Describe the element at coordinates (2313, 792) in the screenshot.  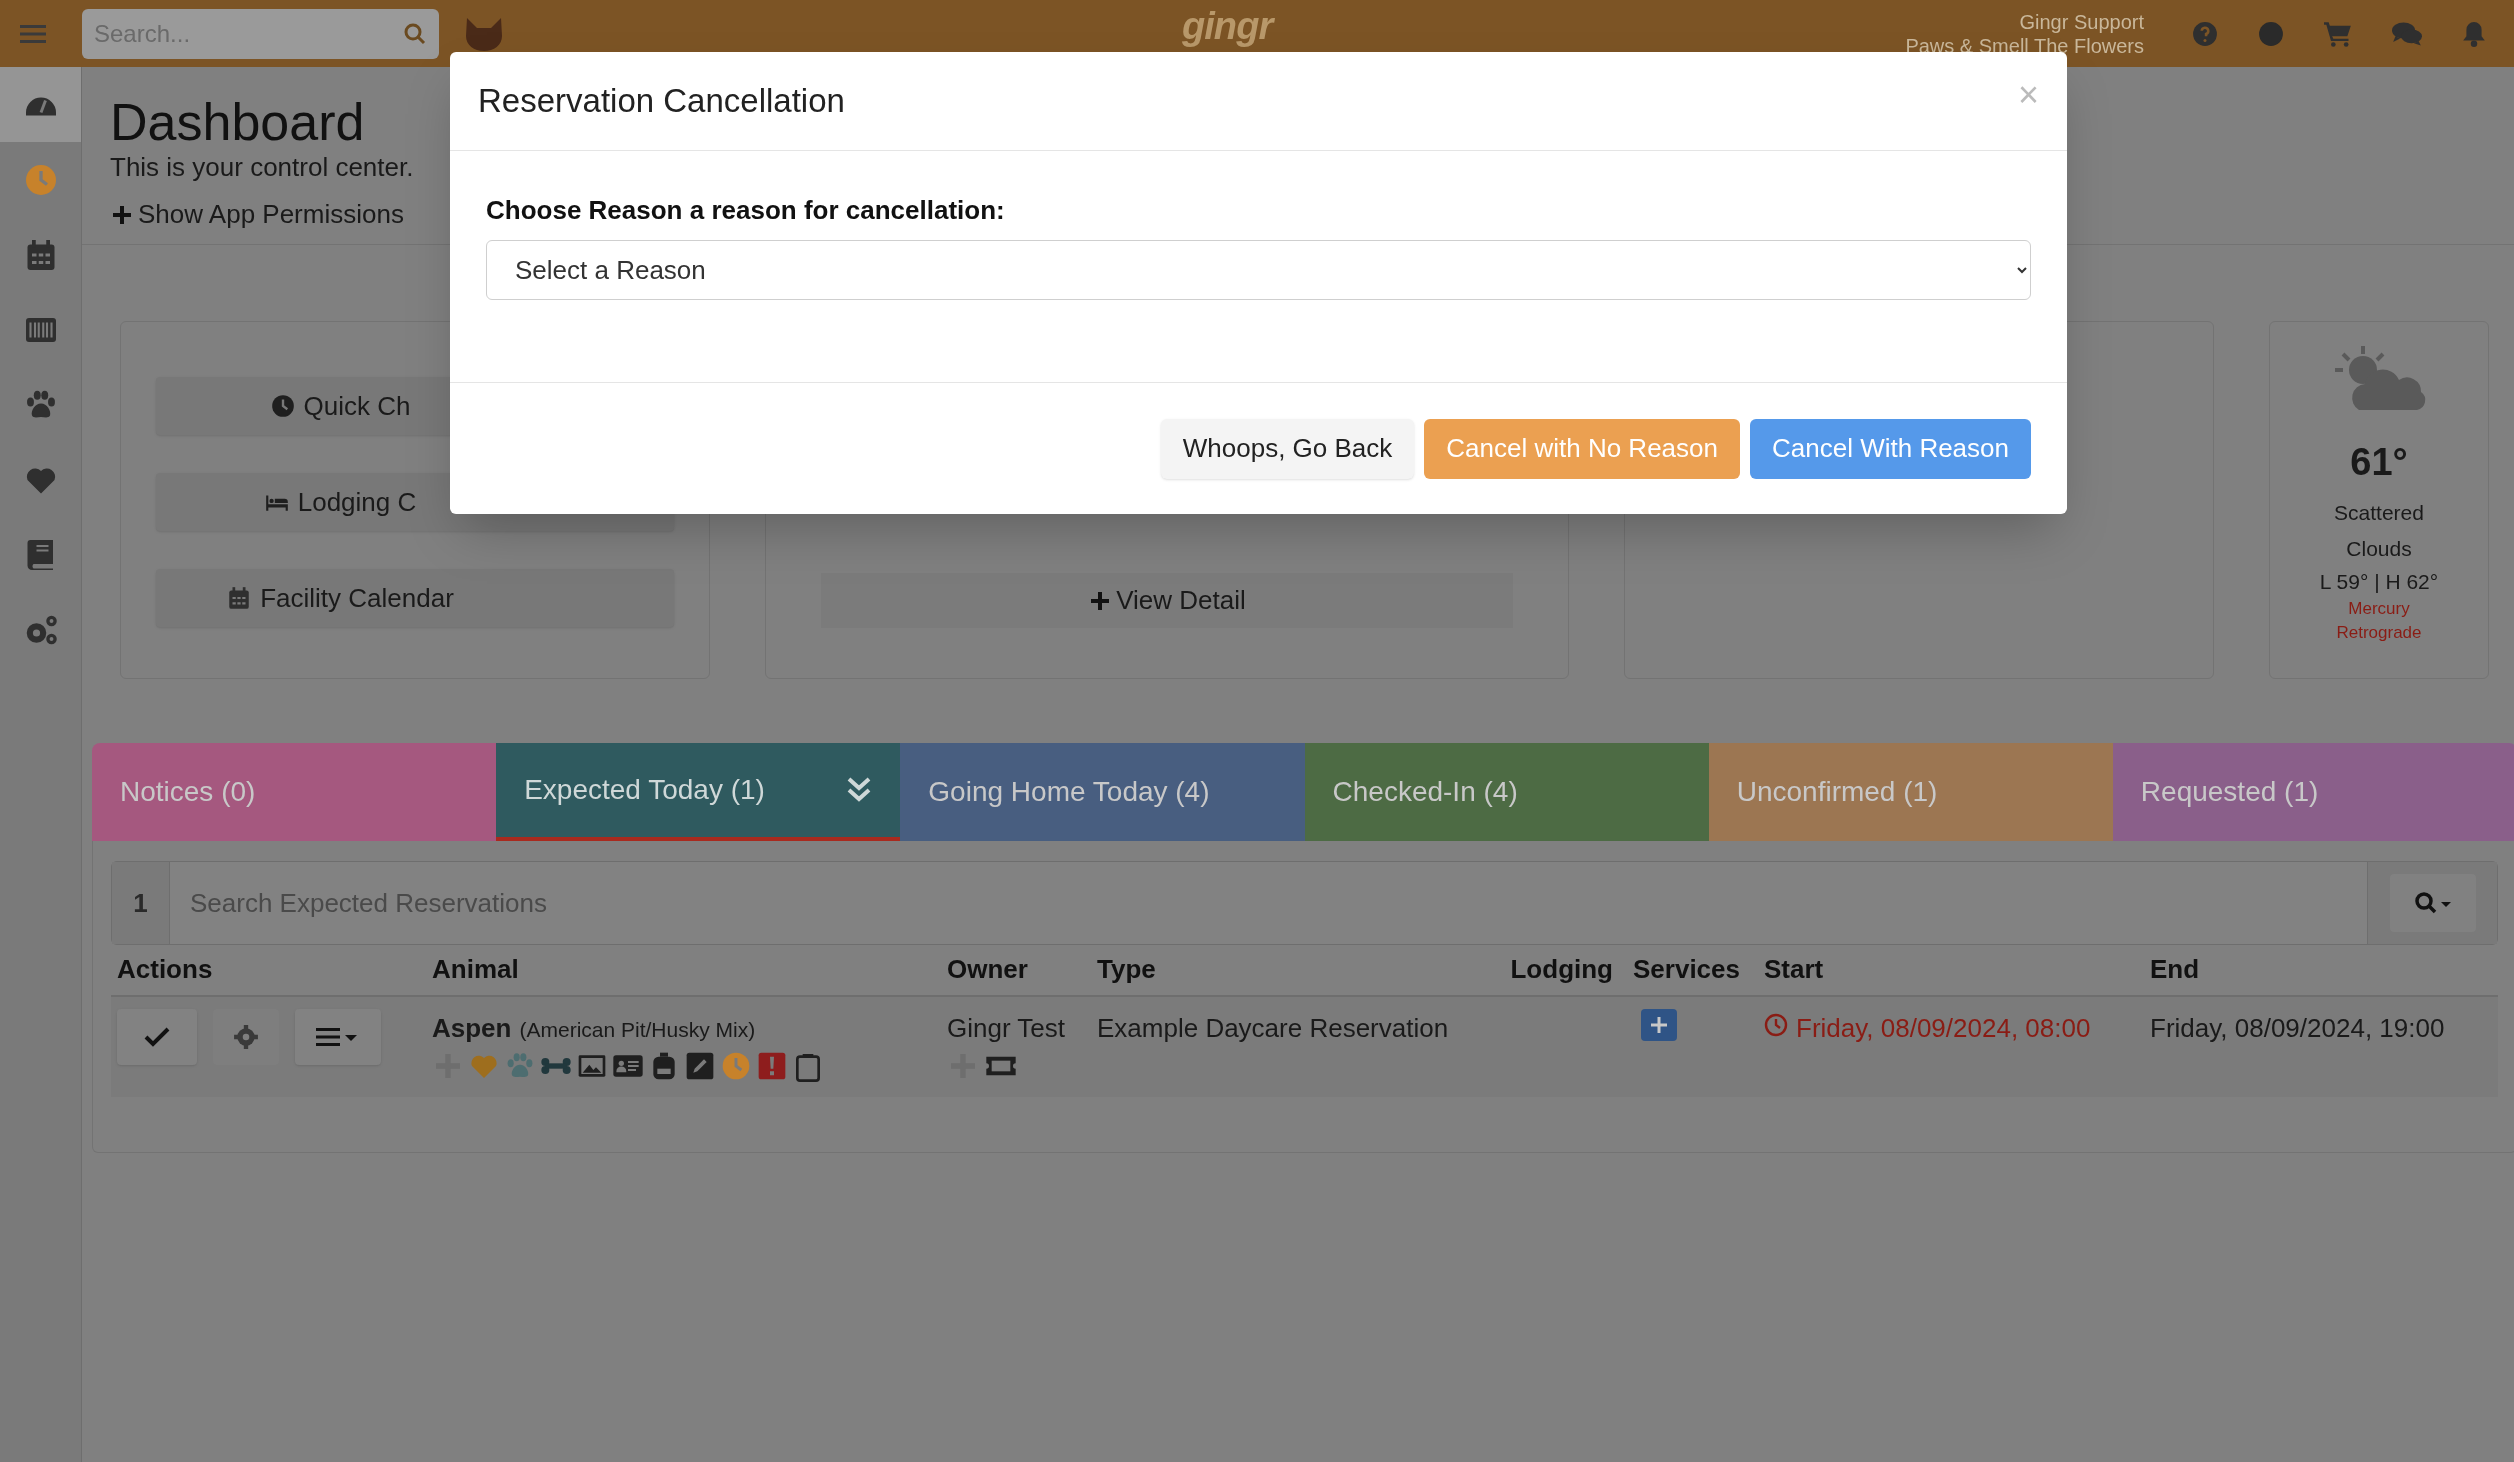
I see `tab: Requested (1)` at that location.